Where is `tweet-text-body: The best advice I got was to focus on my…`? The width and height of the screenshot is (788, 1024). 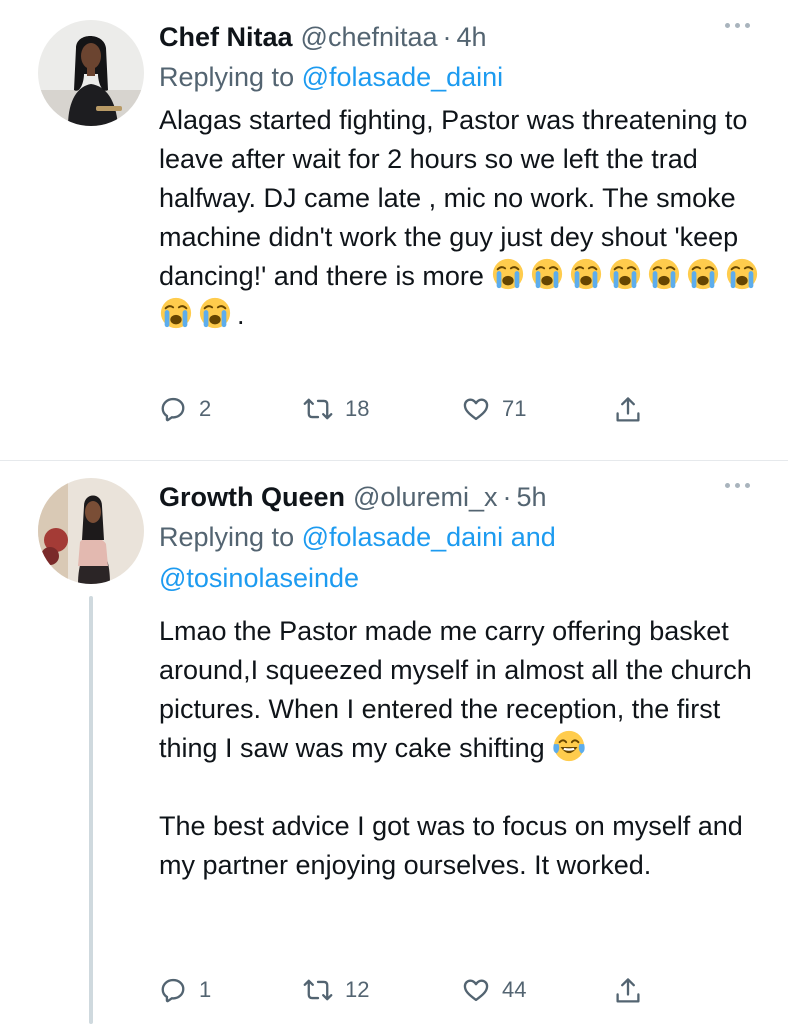
tweet-text-body: The best advice I got was to focus on my… is located at coordinates (451, 845).